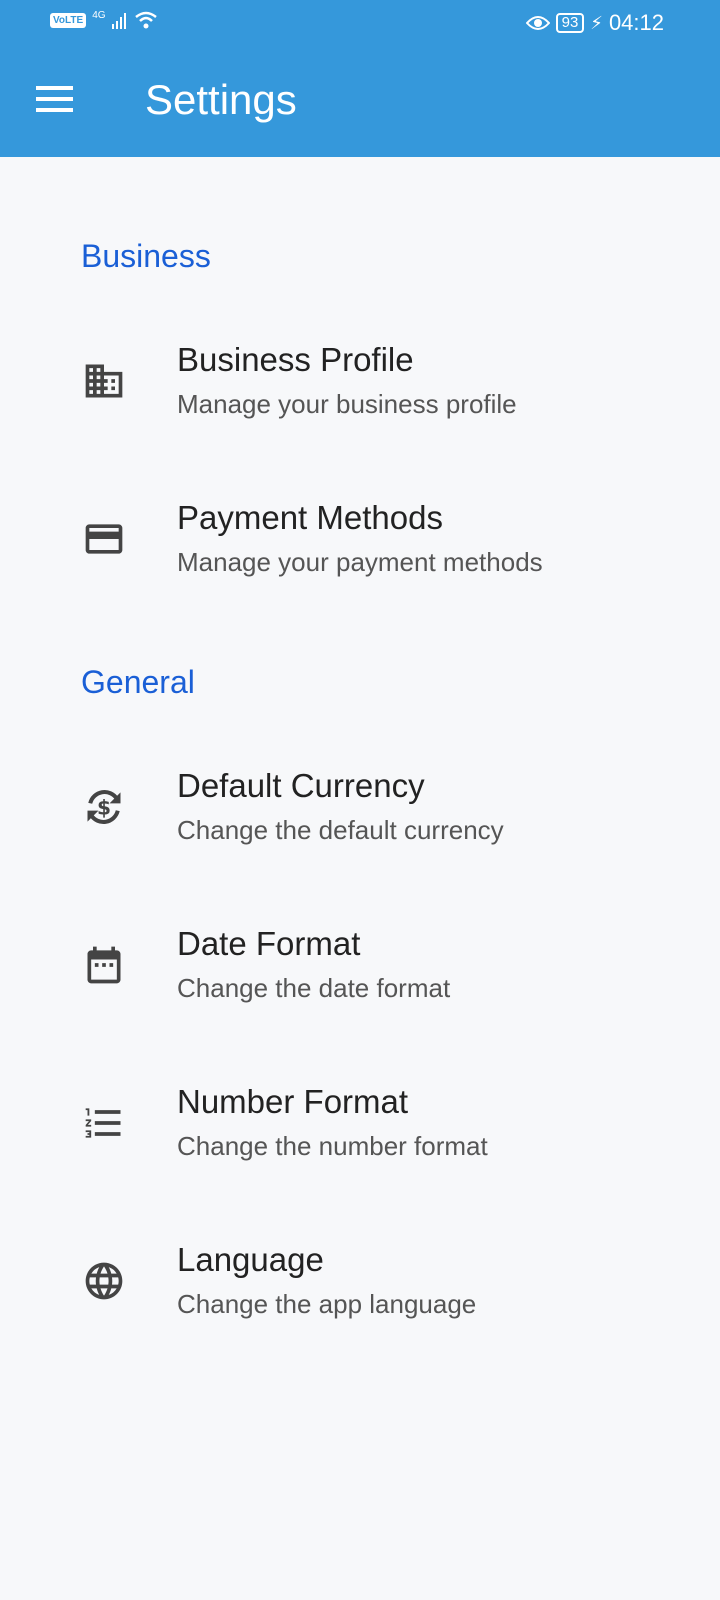  I want to click on item-title: Payment Methods, so click(310, 517).